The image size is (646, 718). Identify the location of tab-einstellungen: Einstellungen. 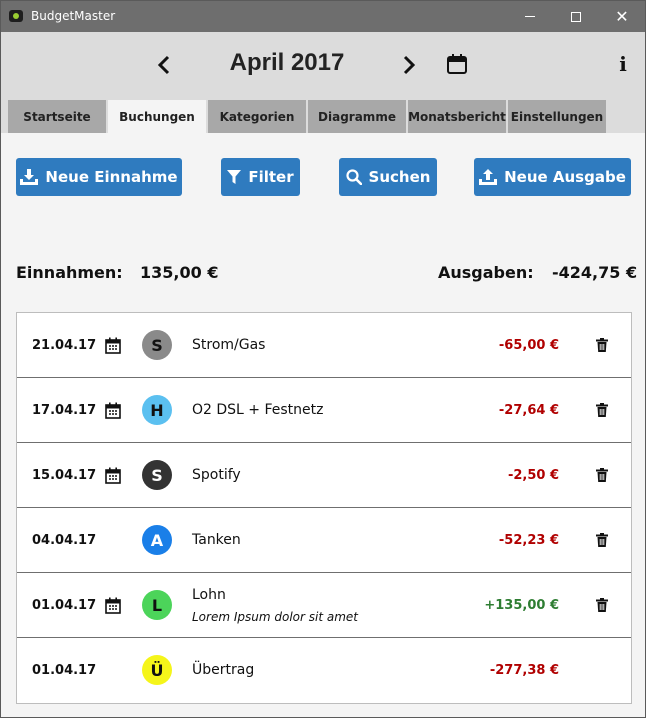
(557, 116).